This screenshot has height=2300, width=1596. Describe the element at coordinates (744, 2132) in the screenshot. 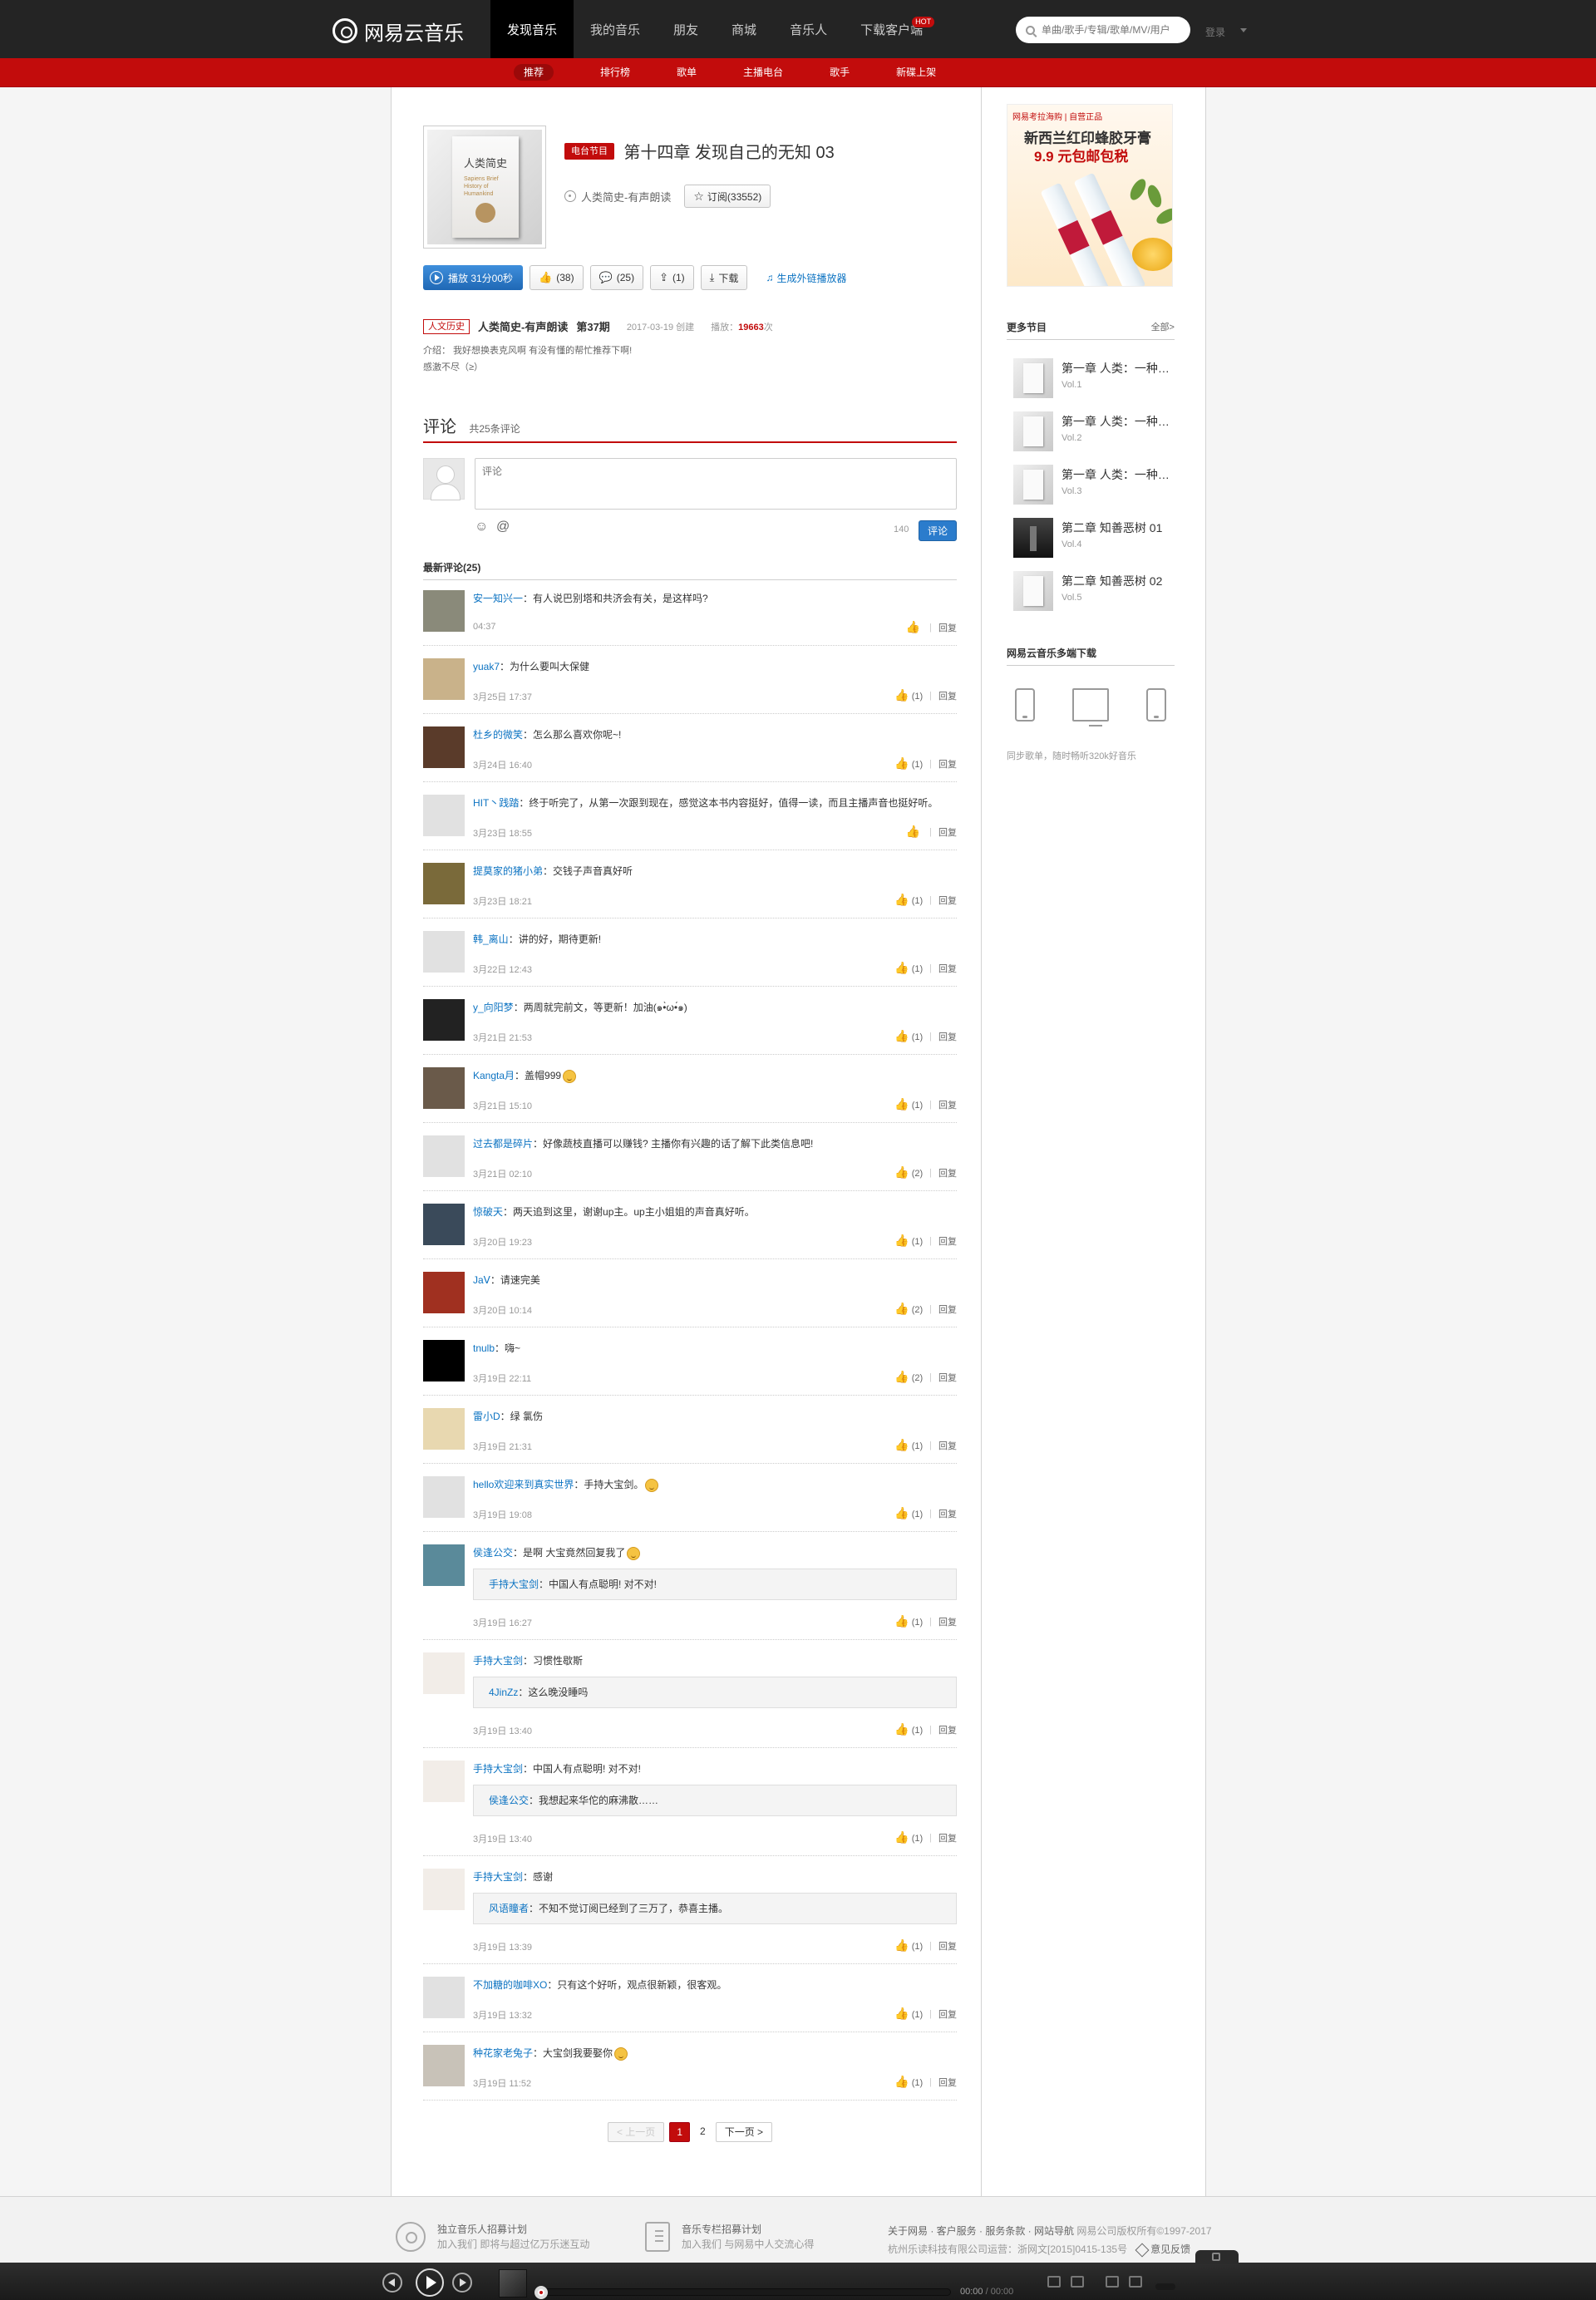

I see `next-page-button: 下一页 >` at that location.